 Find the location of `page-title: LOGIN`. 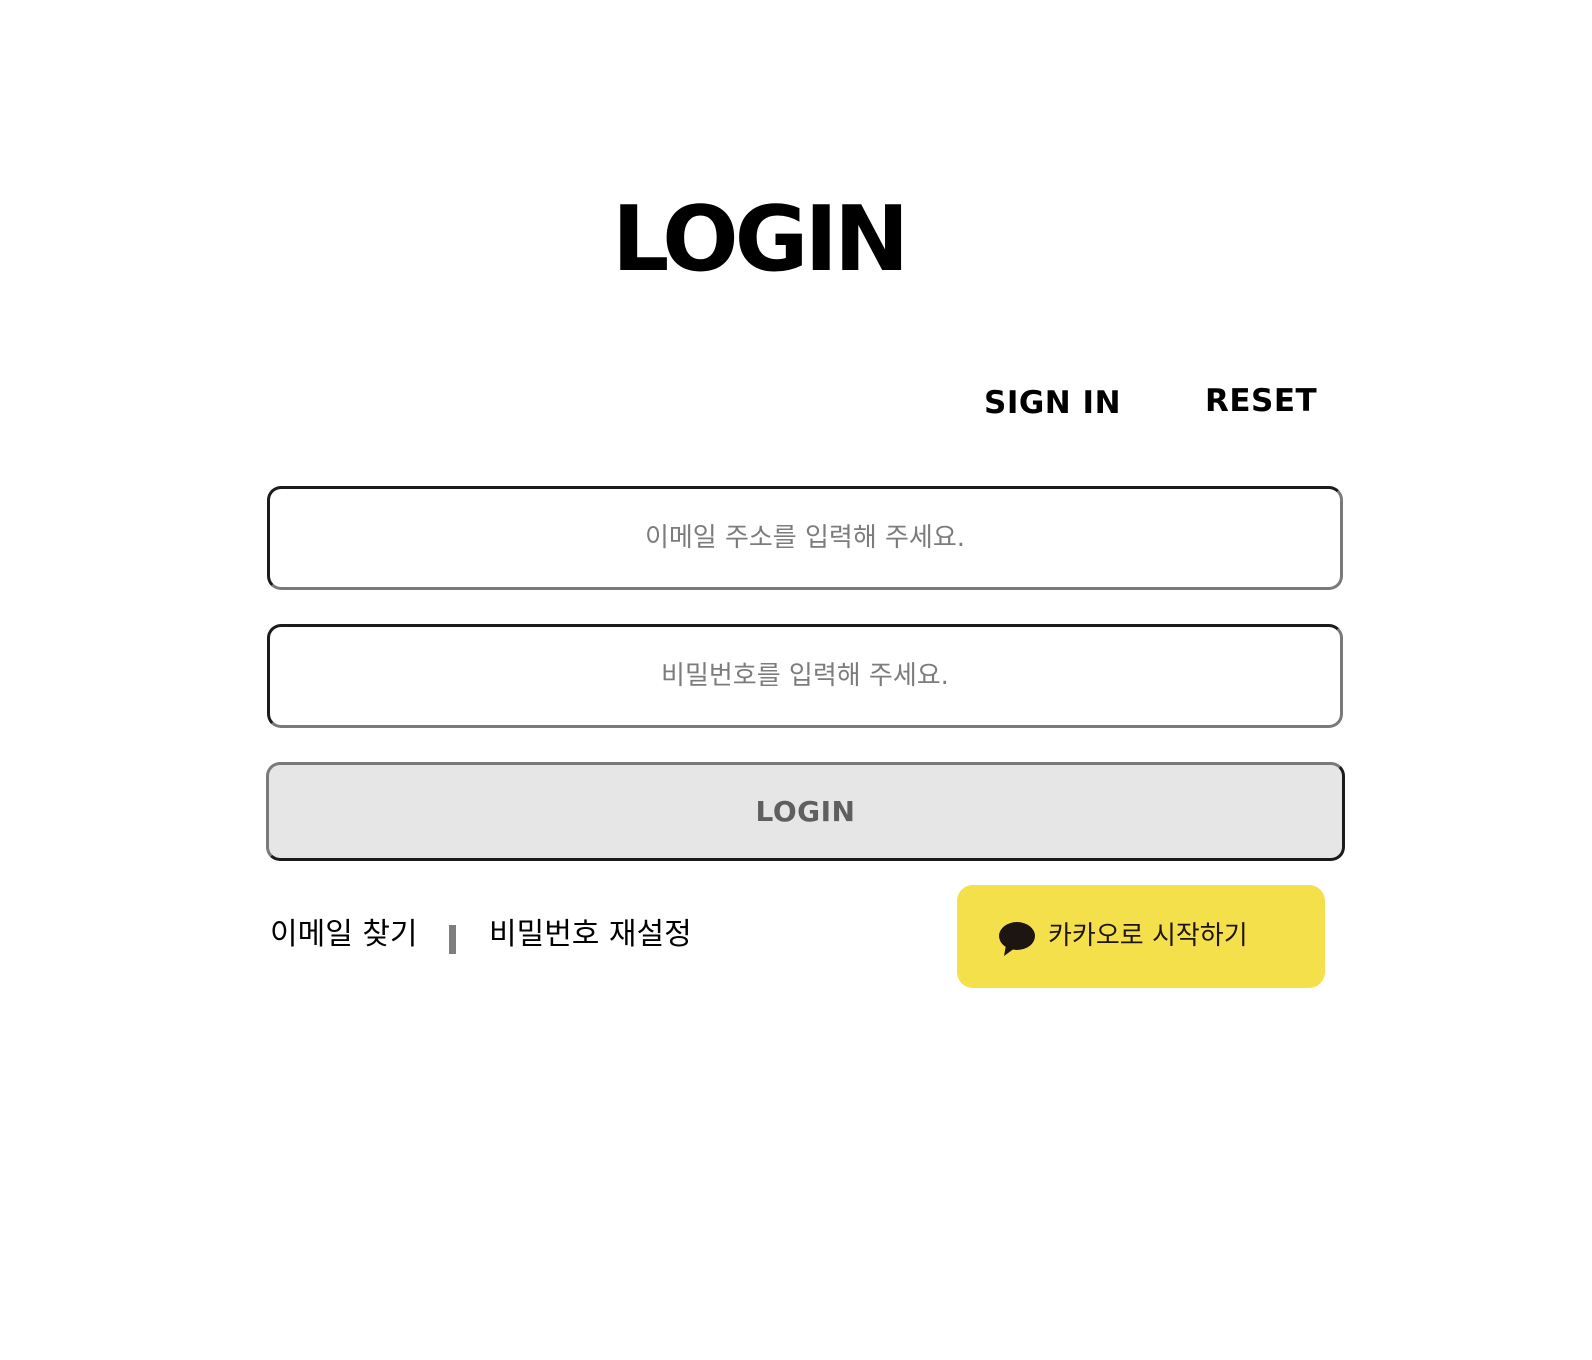

page-title: LOGIN is located at coordinates (760, 239).